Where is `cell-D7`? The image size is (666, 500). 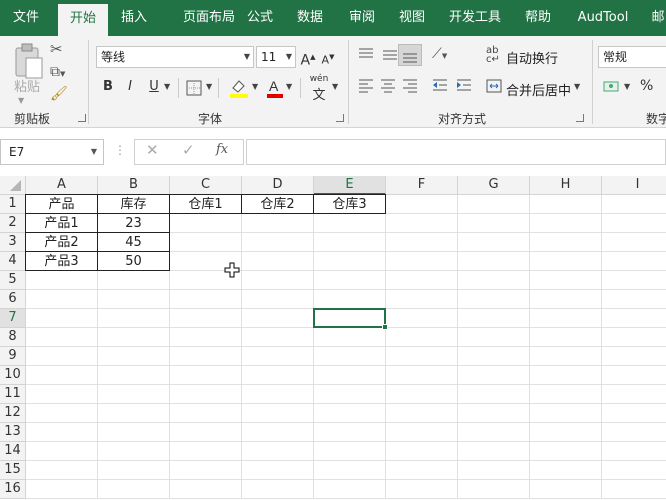
cell-D7 is located at coordinates (278, 318).